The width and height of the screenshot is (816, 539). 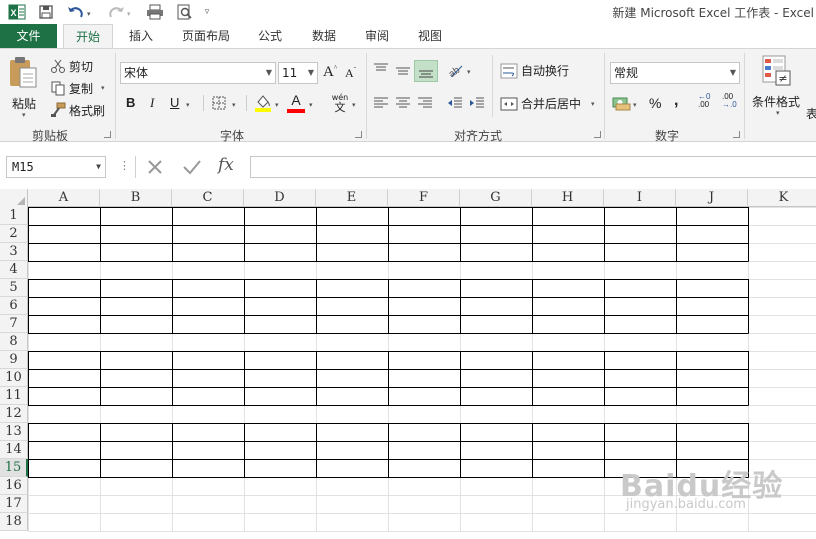 I want to click on accounting-format-button: ▾, so click(x=626, y=104).